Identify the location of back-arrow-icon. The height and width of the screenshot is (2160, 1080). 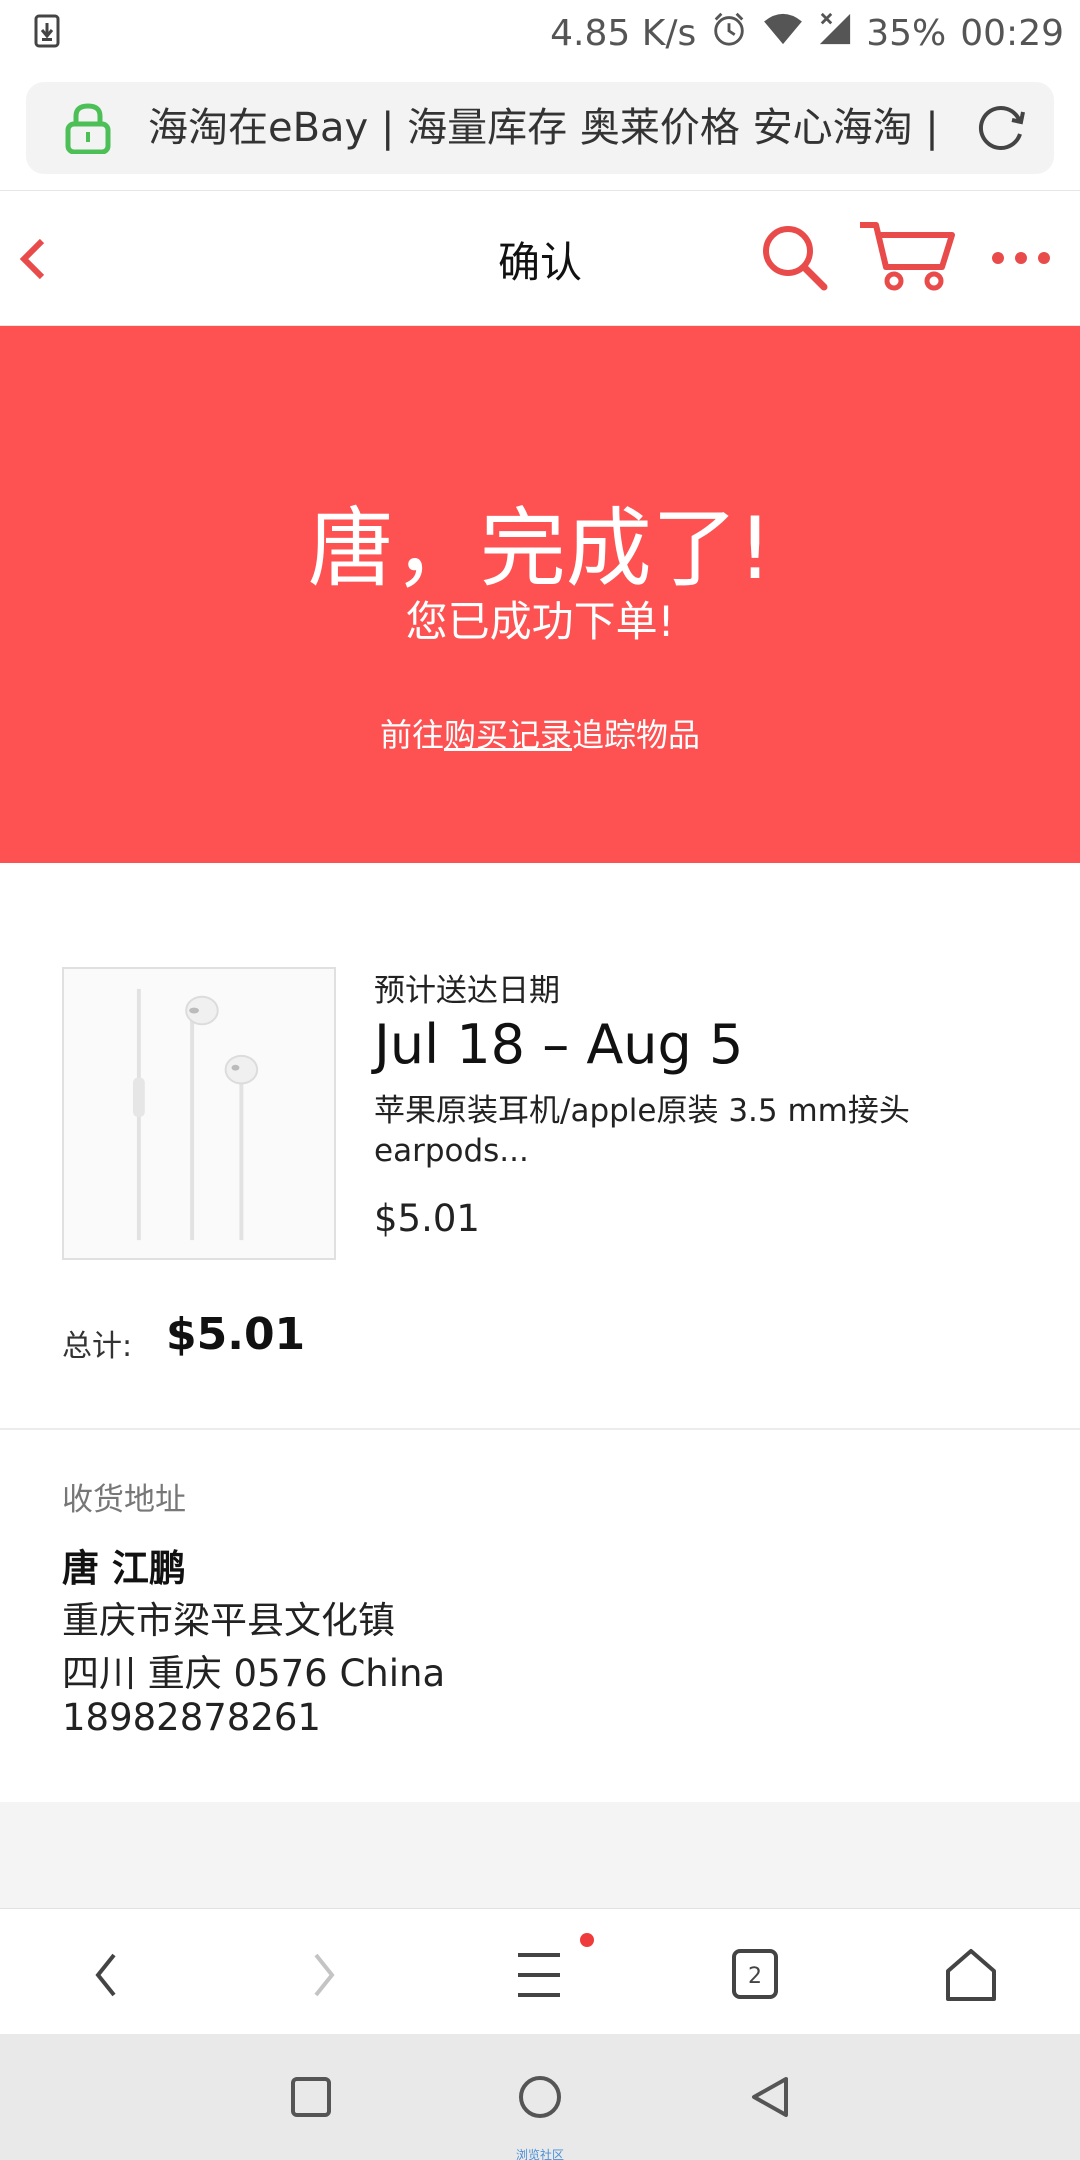
(107, 1975).